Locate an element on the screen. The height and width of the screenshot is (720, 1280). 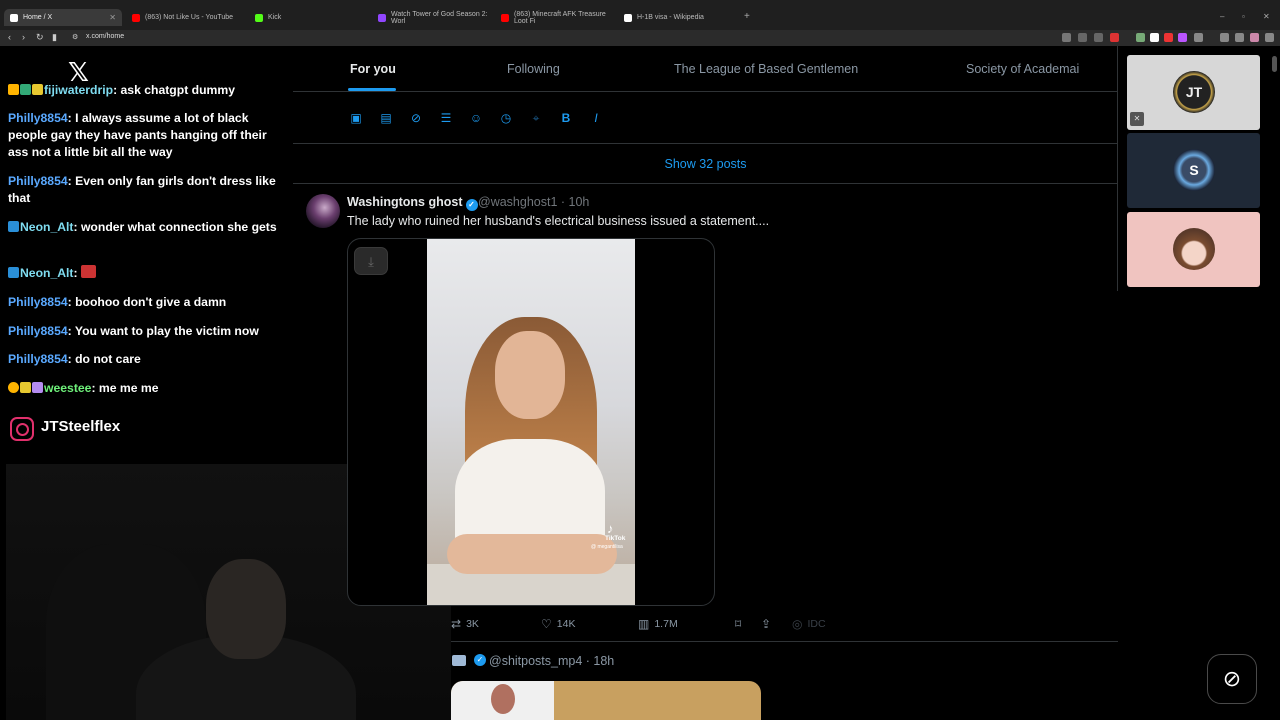
post-handle: @washghost1 · 10h is located at coordinates (533, 202).